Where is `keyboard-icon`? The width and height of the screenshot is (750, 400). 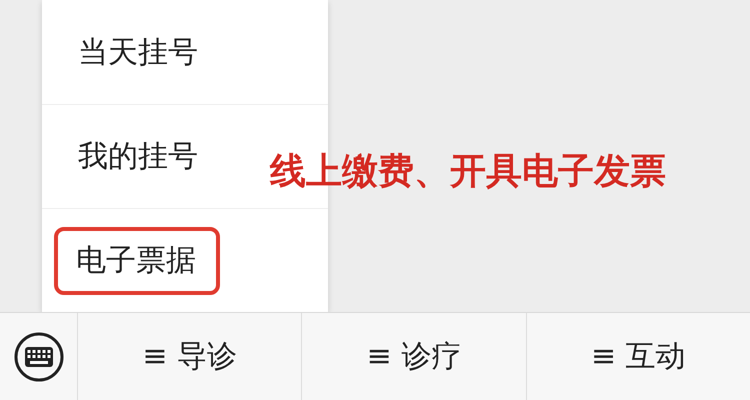 keyboard-icon is located at coordinates (38, 356).